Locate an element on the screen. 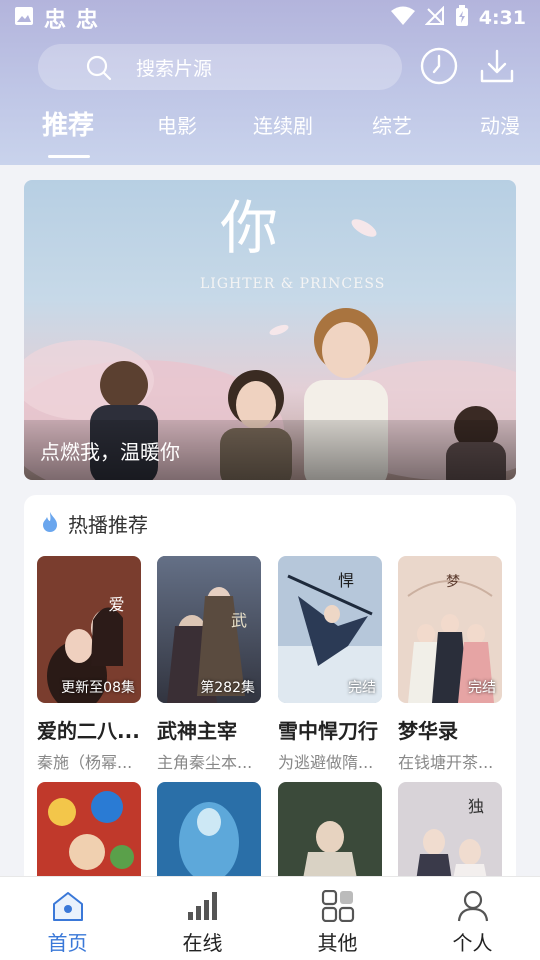  nav-home-label: 首页 is located at coordinates (67, 943).